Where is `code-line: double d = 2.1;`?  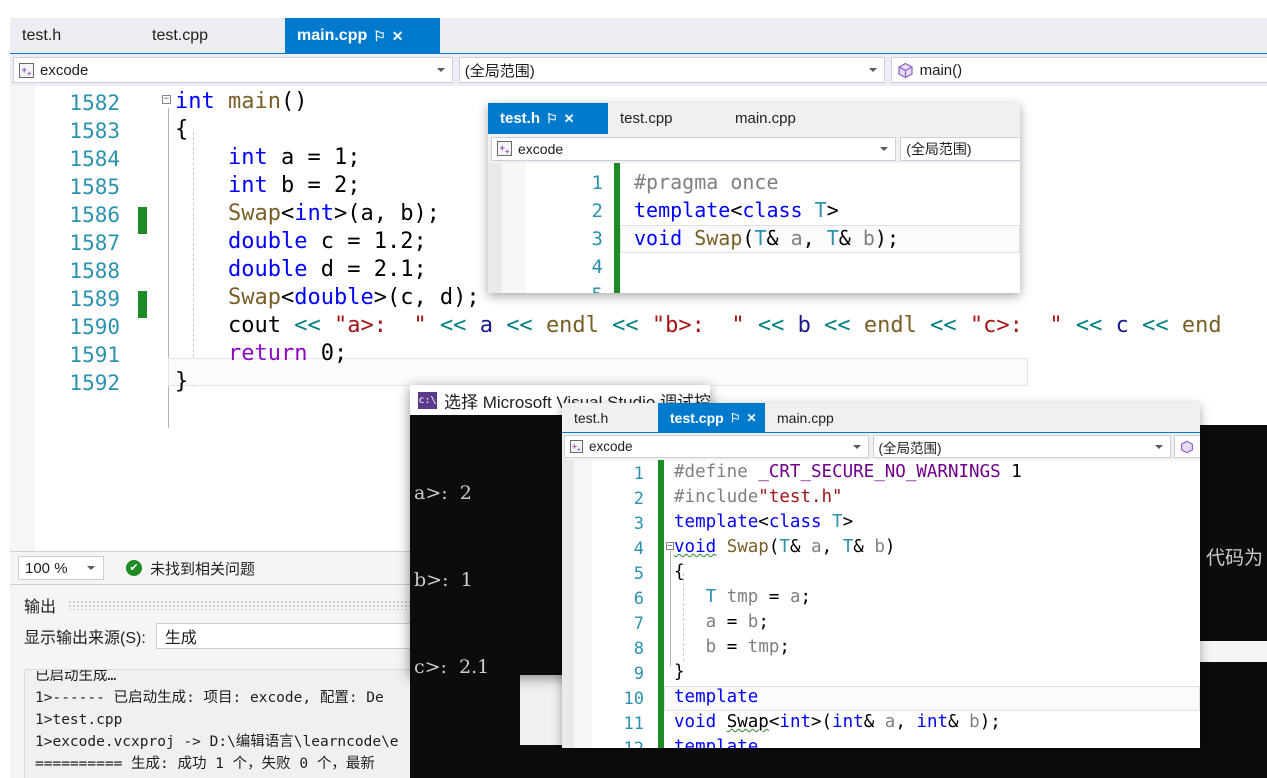 code-line: double d = 2.1; is located at coordinates (327, 269).